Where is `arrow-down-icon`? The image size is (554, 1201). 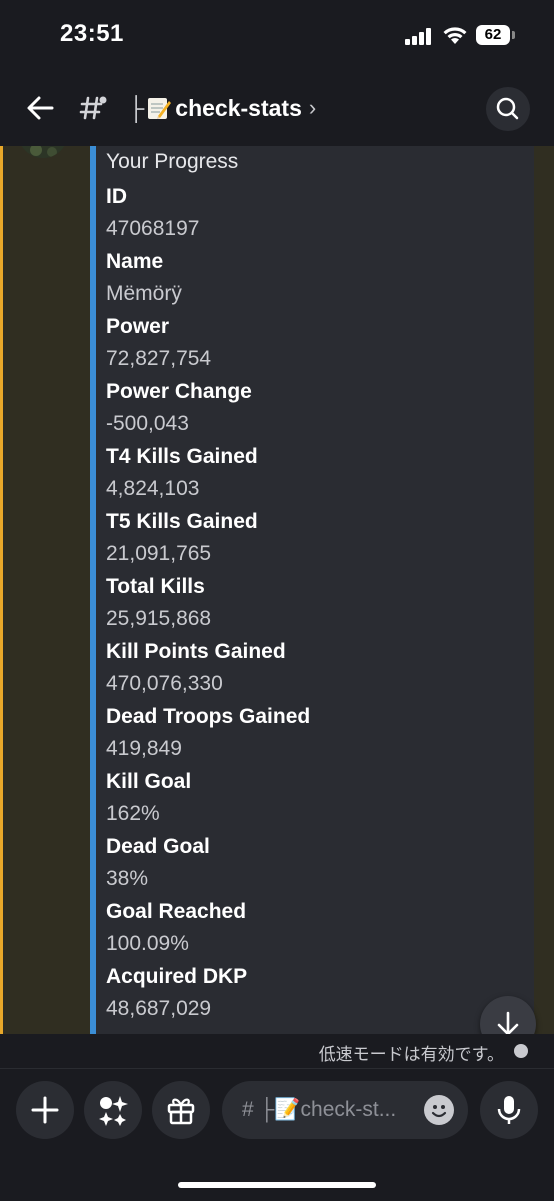
arrow-down-icon is located at coordinates (508, 1022).